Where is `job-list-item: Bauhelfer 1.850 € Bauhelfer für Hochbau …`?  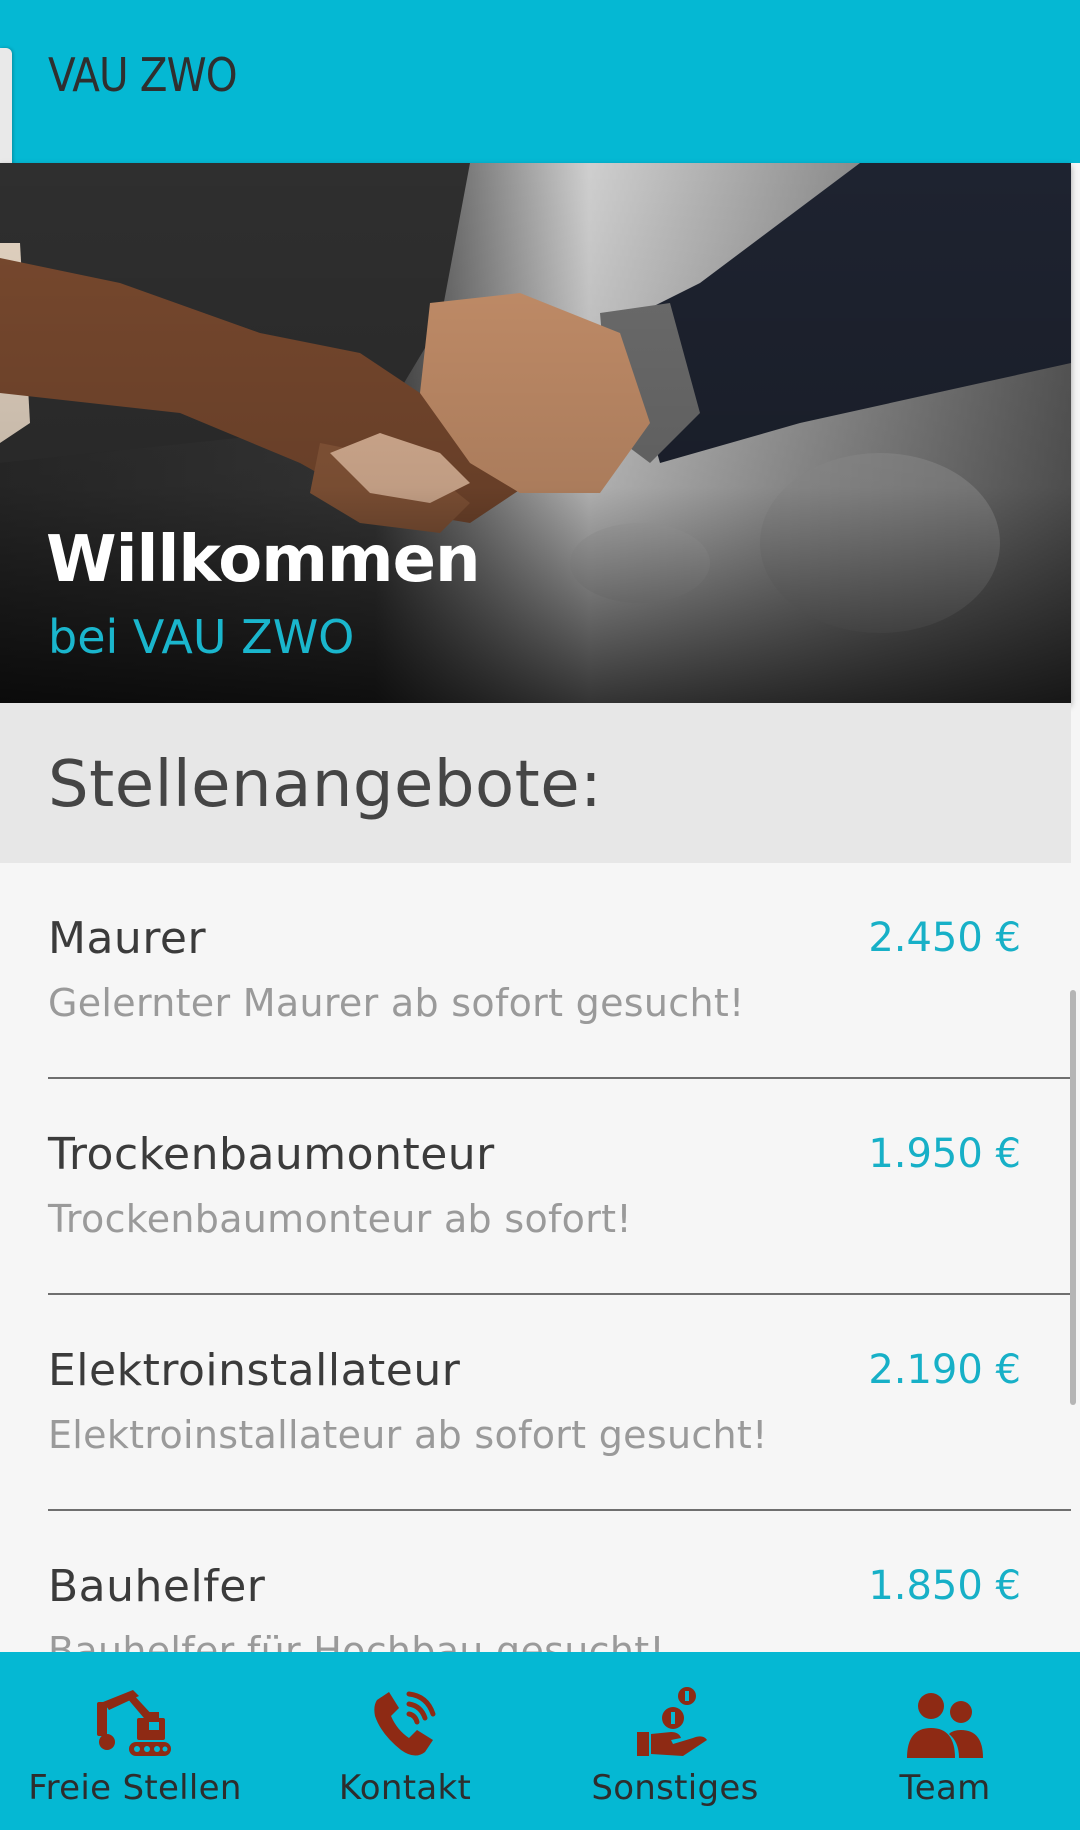 job-list-item: Bauhelfer 1.850 € Bauhelfer für Hochbau … is located at coordinates (535, 1582).